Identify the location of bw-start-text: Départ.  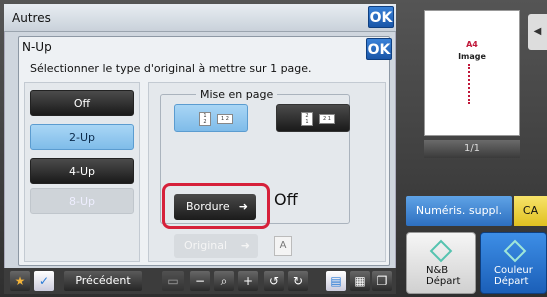
(443, 281).